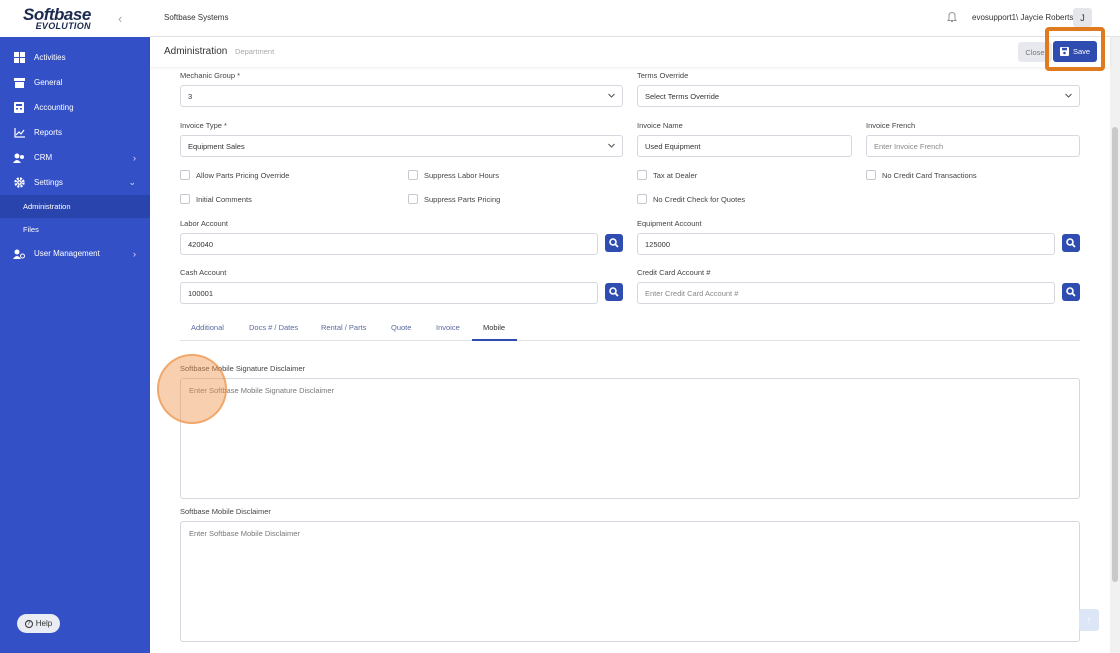  What do you see at coordinates (48, 132) in the screenshot?
I see `sidebar-item-label: Reports` at bounding box center [48, 132].